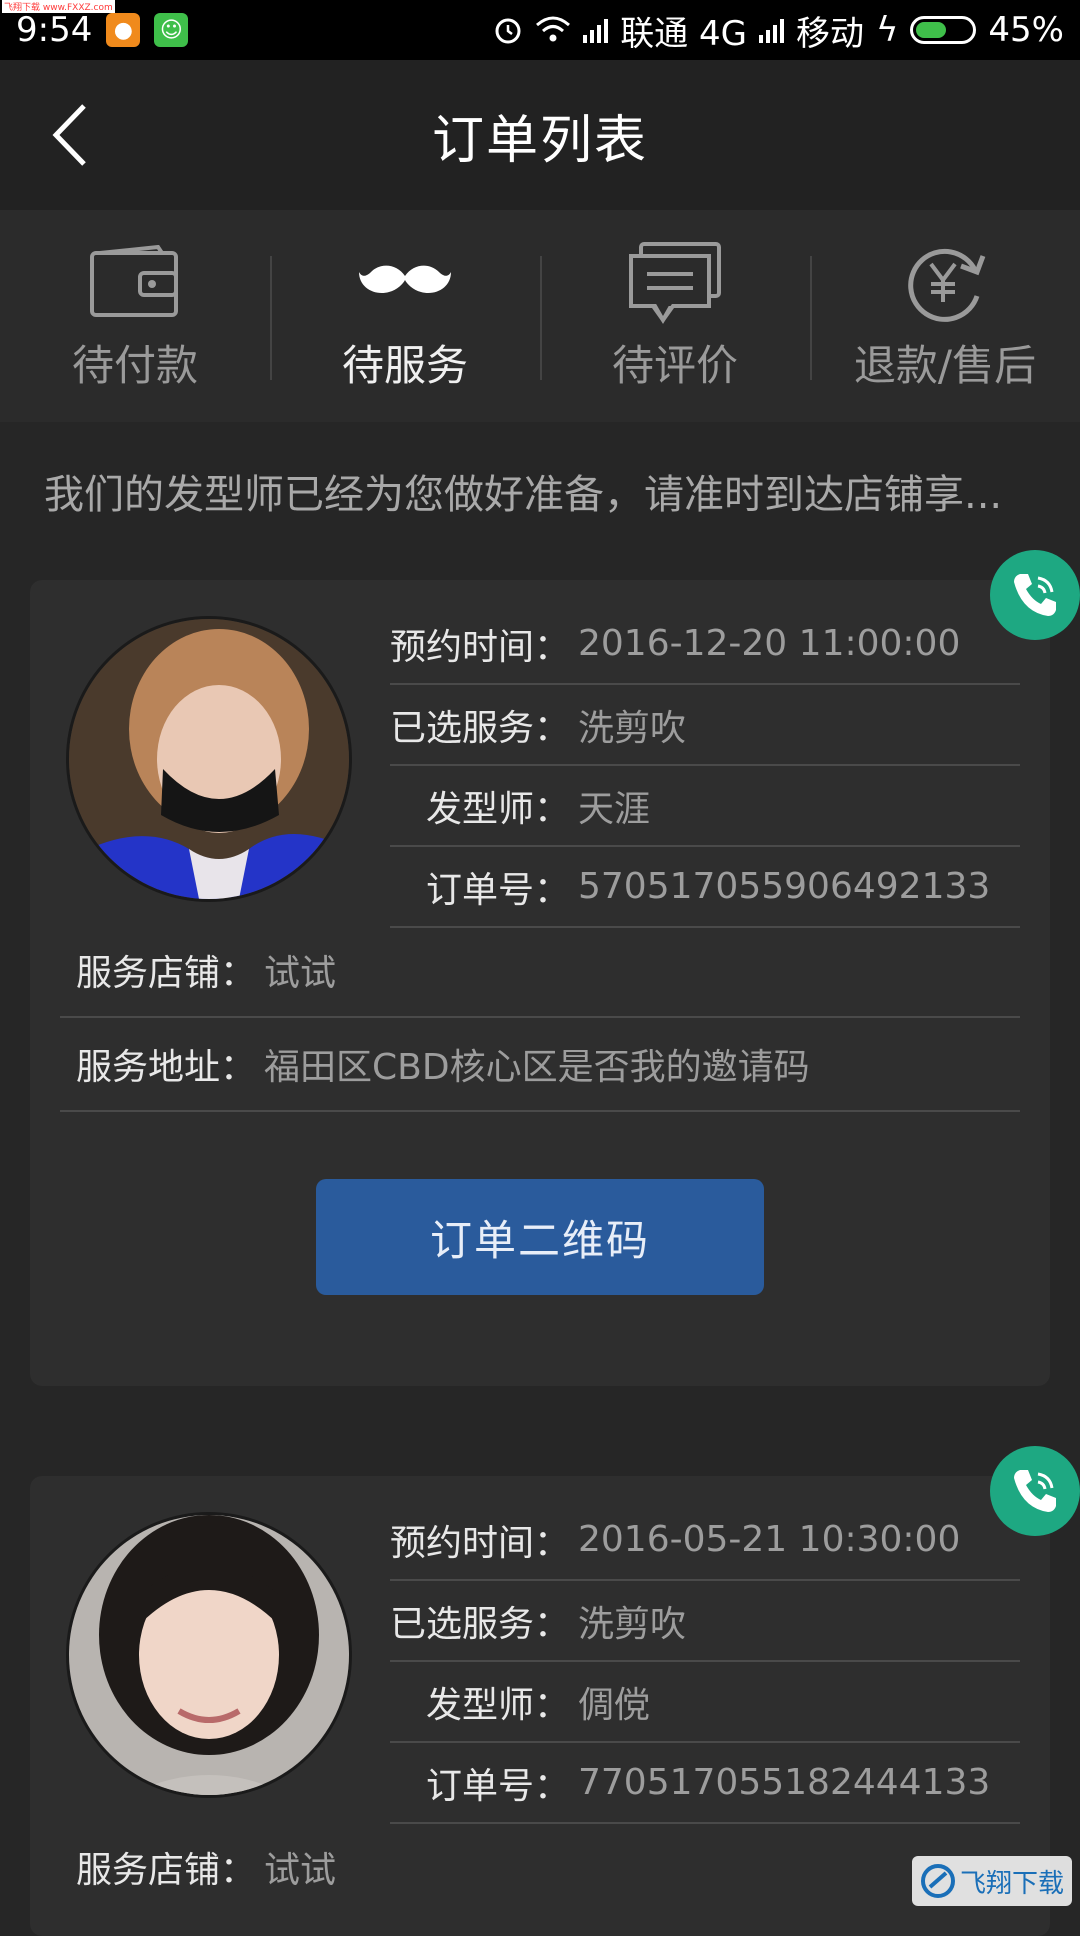  Describe the element at coordinates (540, 1237) in the screenshot. I see `order-qr-code-button: 订单二维码` at that location.